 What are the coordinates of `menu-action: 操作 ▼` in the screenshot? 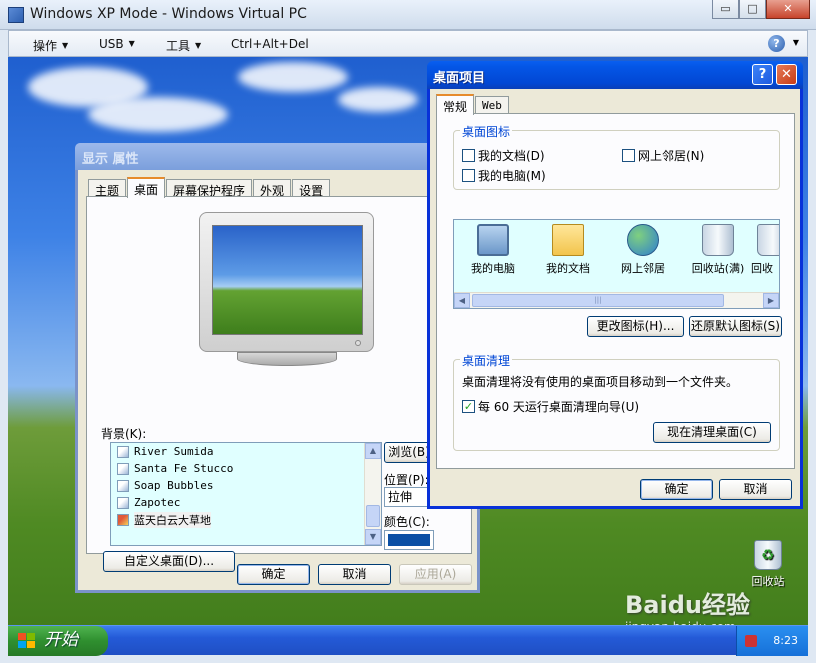 It's located at (50, 45).